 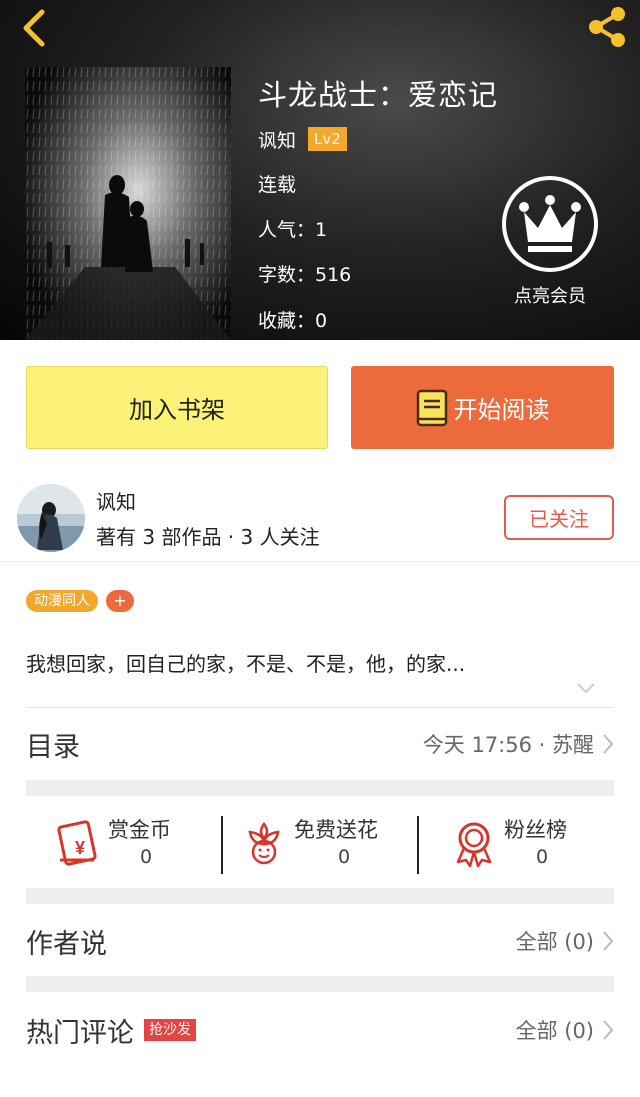 I want to click on award-ribbon-icon, so click(x=474, y=845).